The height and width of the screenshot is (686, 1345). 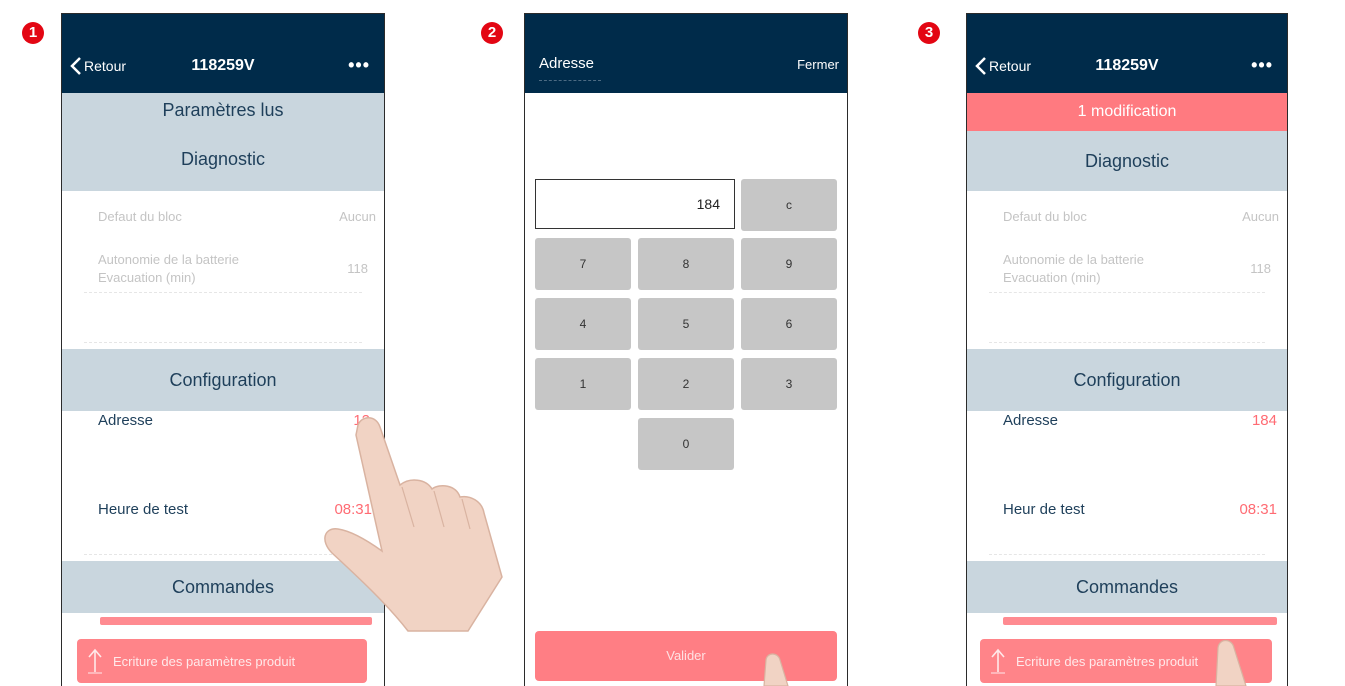 I want to click on valider-button: Valider, so click(x=686, y=656).